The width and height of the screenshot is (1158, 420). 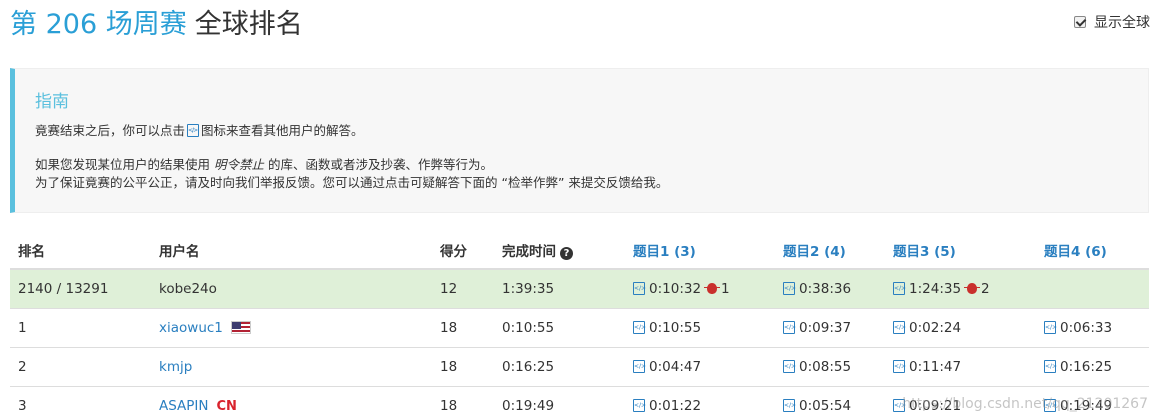 I want to click on q4-time: 0:16:25, so click(x=1086, y=366).